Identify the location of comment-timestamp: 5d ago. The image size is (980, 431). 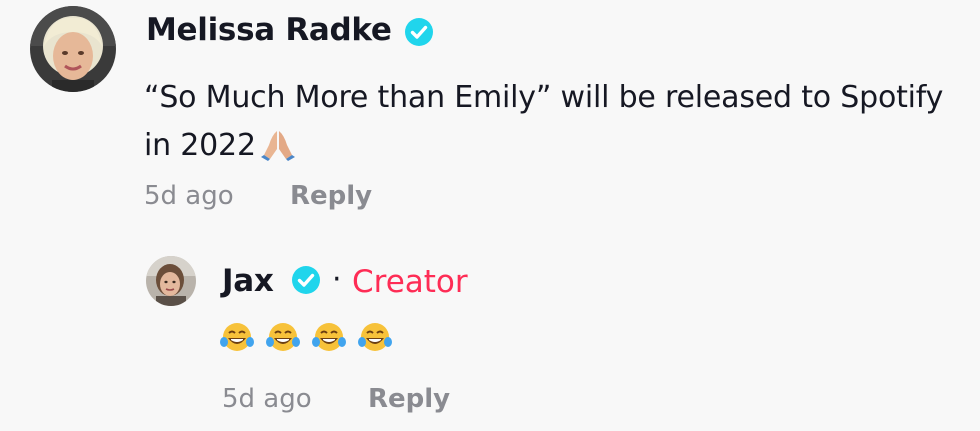
(189, 196).